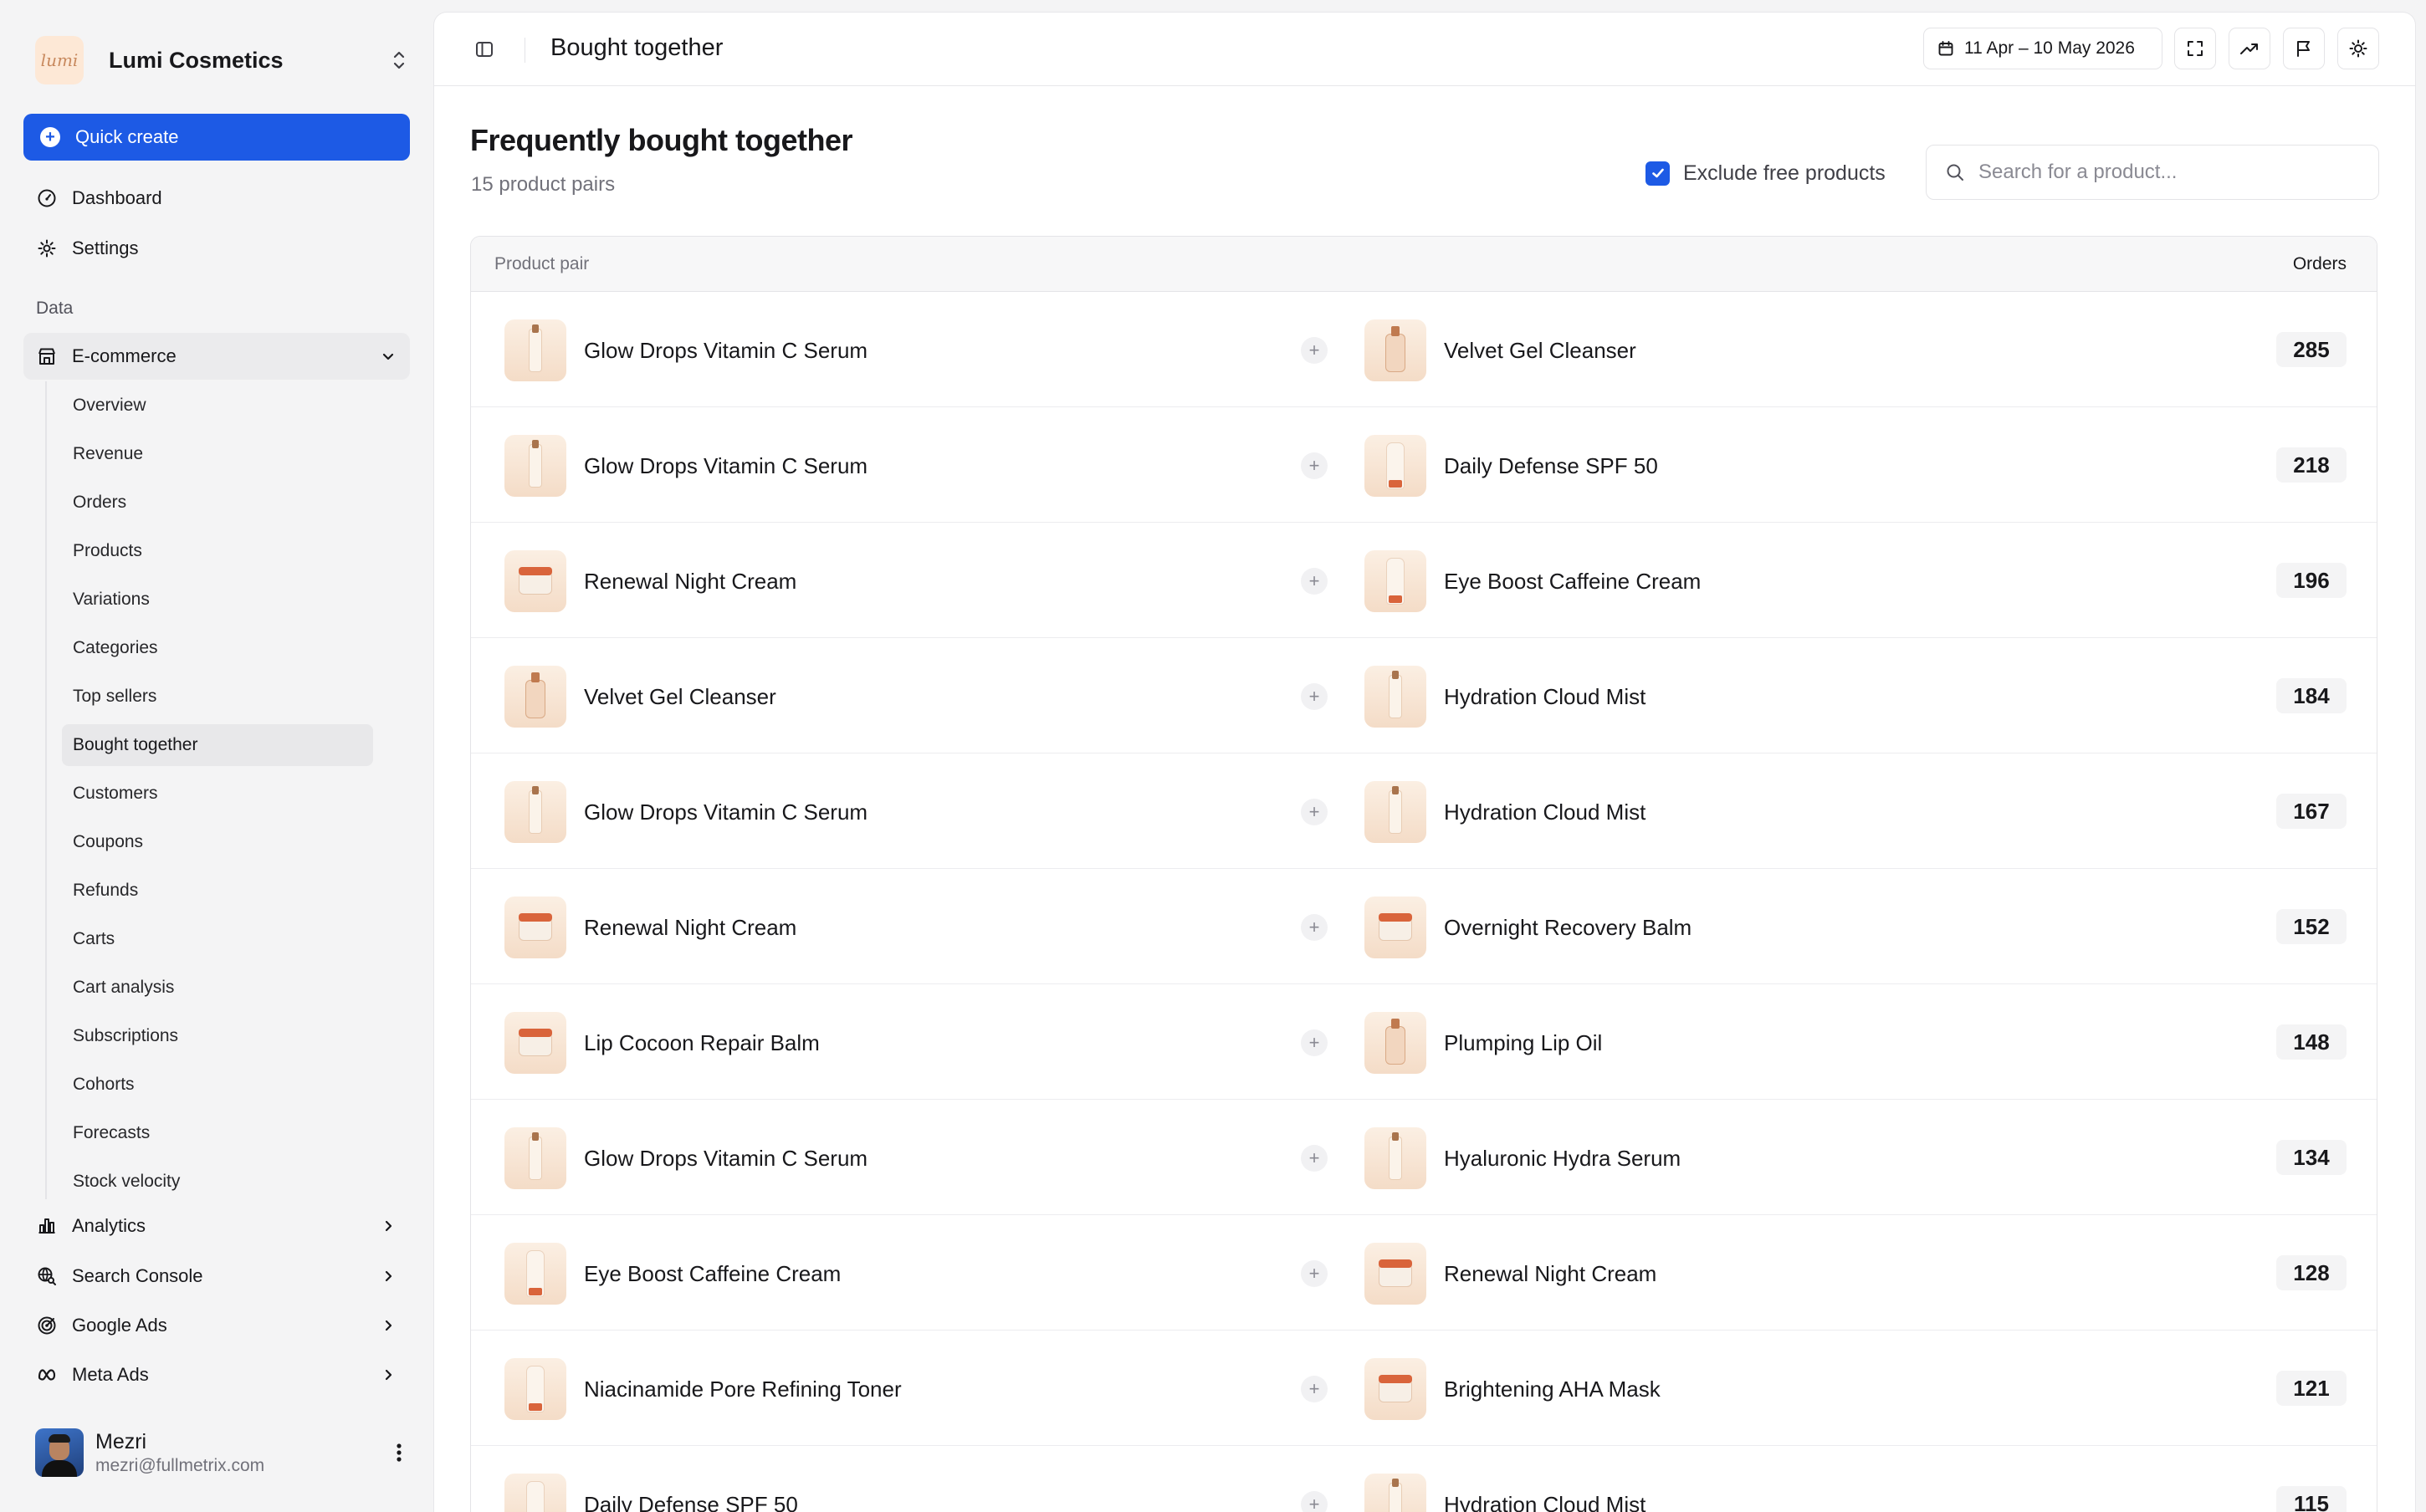  Describe the element at coordinates (2195, 48) in the screenshot. I see `fullscreen-button` at that location.